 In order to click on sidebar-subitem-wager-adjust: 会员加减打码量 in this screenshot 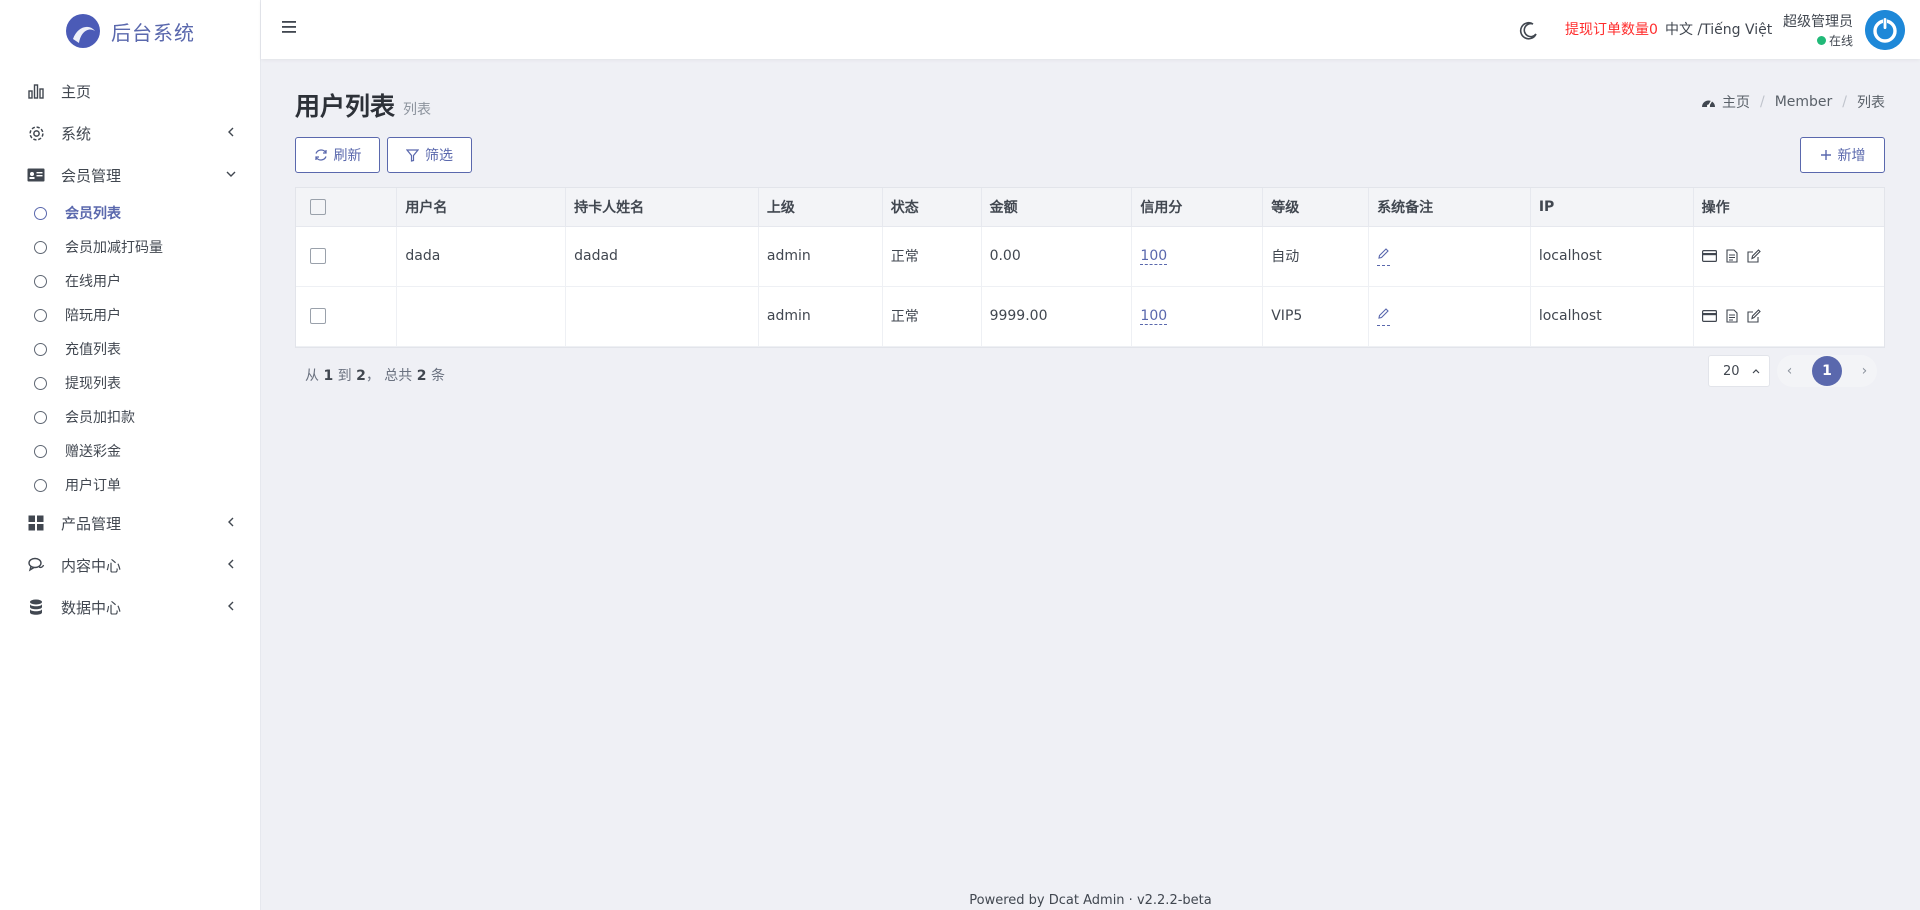, I will do `click(130, 247)`.